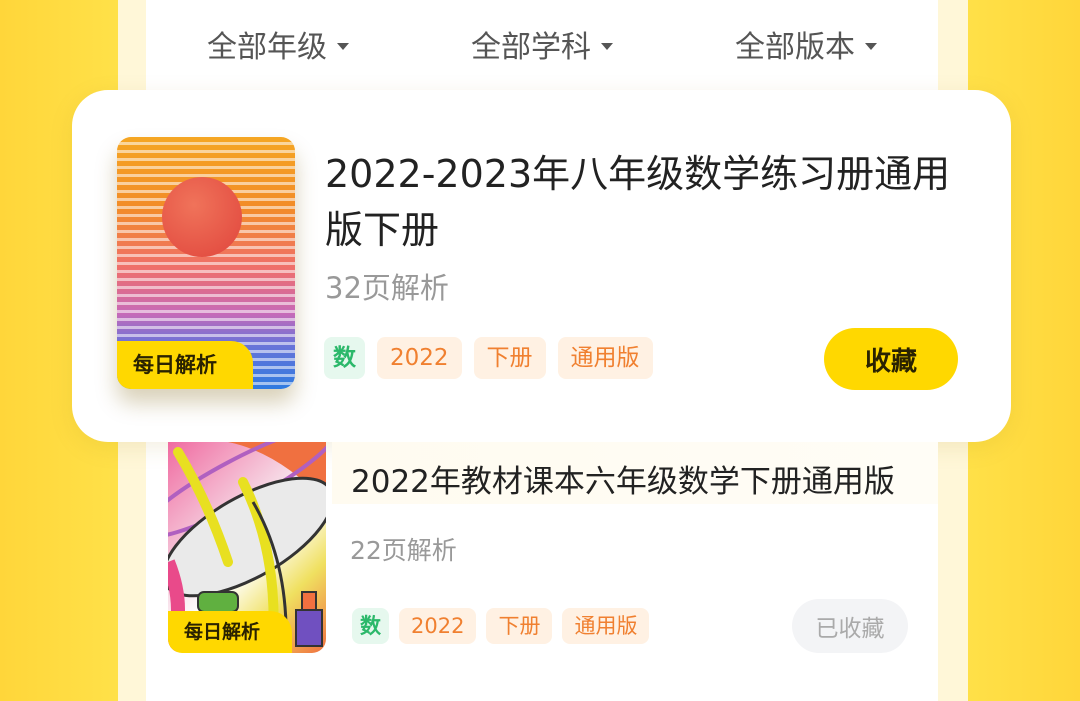 This screenshot has width=1080, height=701. Describe the element at coordinates (387, 288) in the screenshot. I see `page-count: 32页解析` at that location.